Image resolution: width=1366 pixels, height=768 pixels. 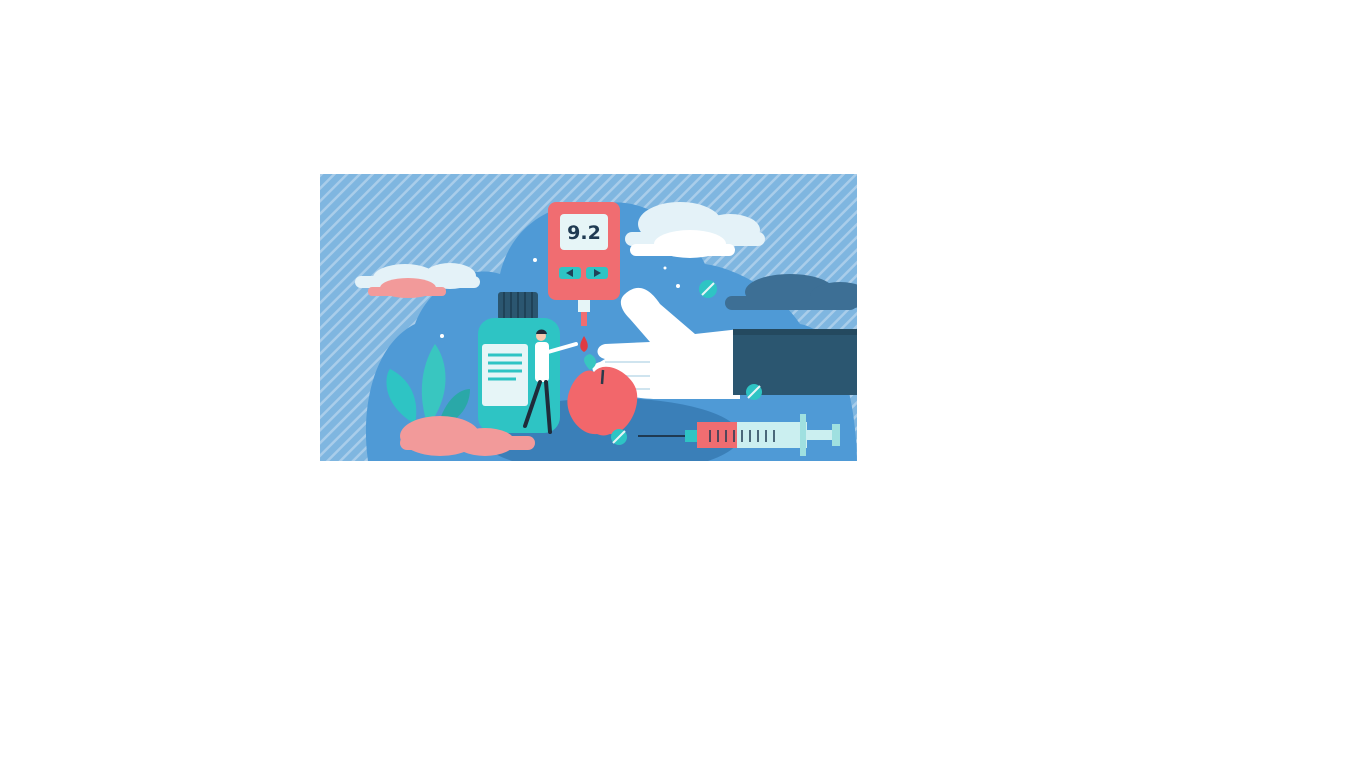 I want to click on diabetes-illustration: 9.2, so click(x=588, y=317).